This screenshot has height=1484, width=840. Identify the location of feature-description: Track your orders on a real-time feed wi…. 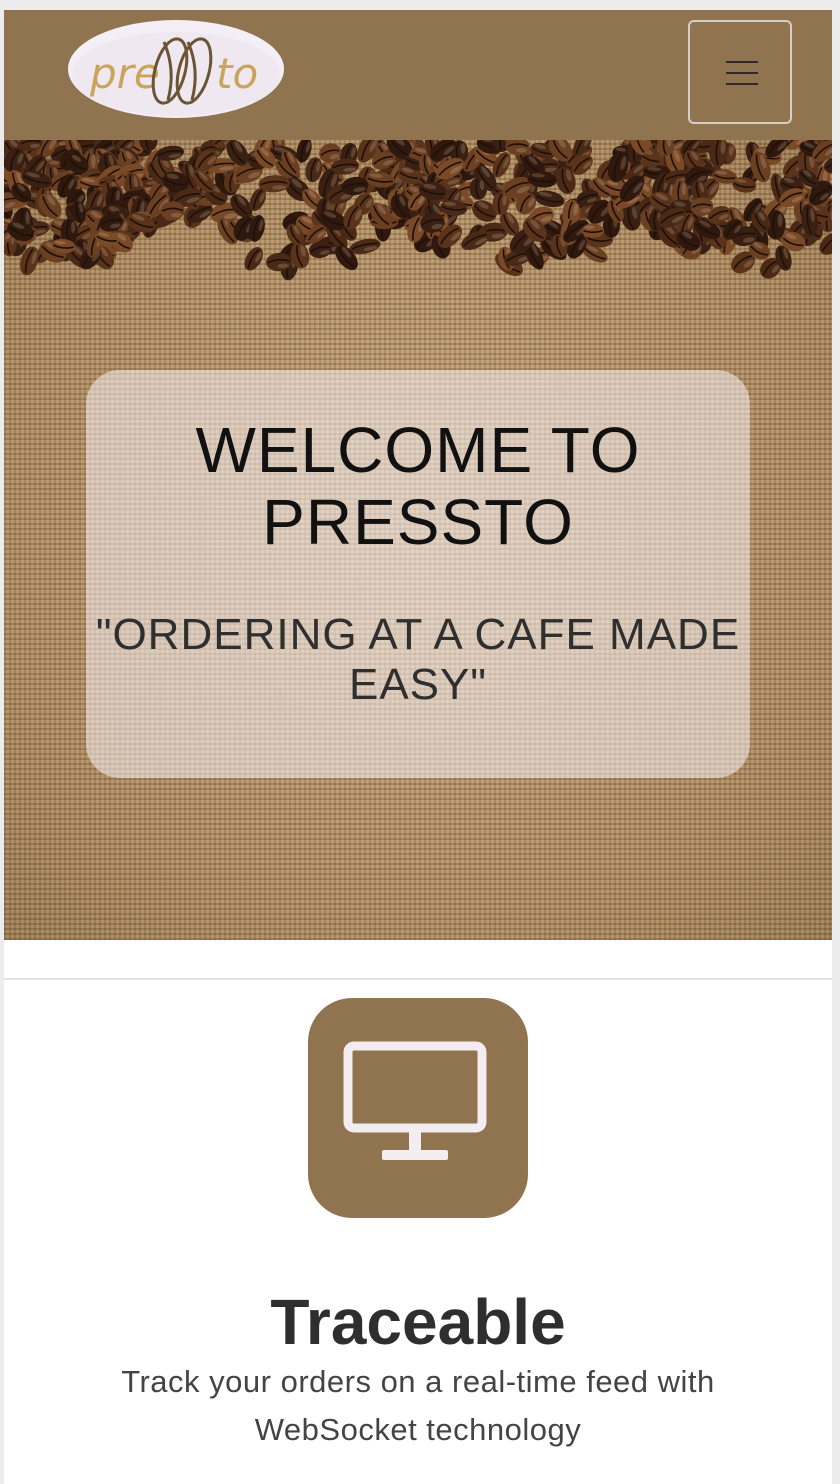
(418, 1405).